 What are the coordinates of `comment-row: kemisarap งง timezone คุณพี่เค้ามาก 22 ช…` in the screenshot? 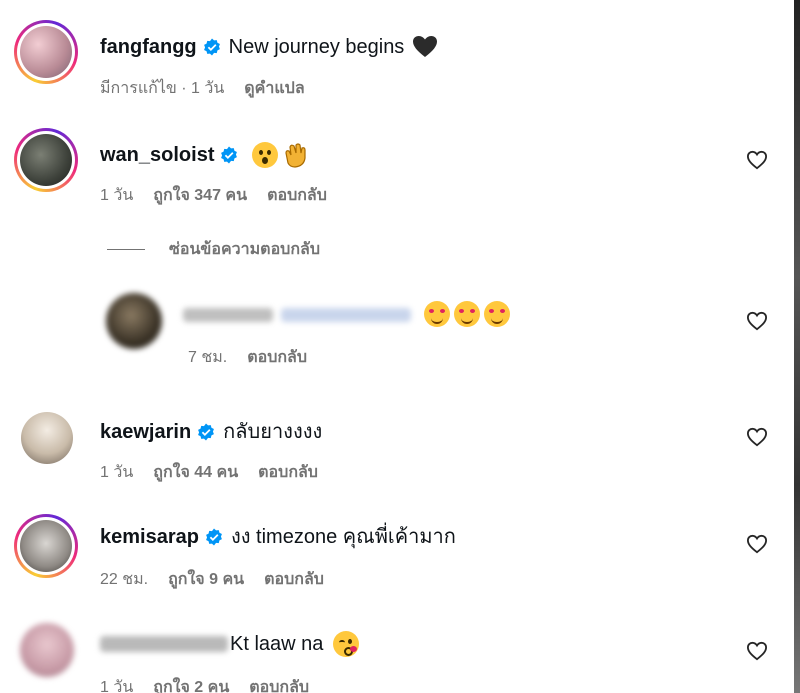 It's located at (397, 555).